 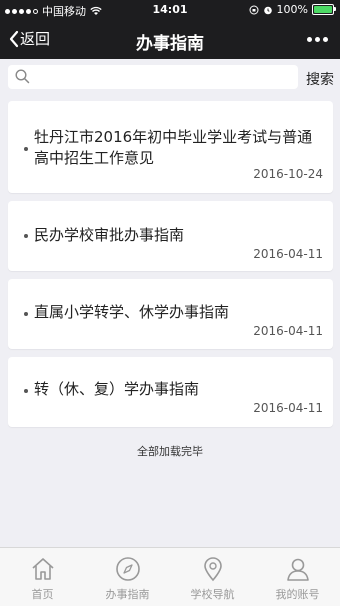 I want to click on article-title: 转（休、复）学办事指南, so click(x=117, y=389).